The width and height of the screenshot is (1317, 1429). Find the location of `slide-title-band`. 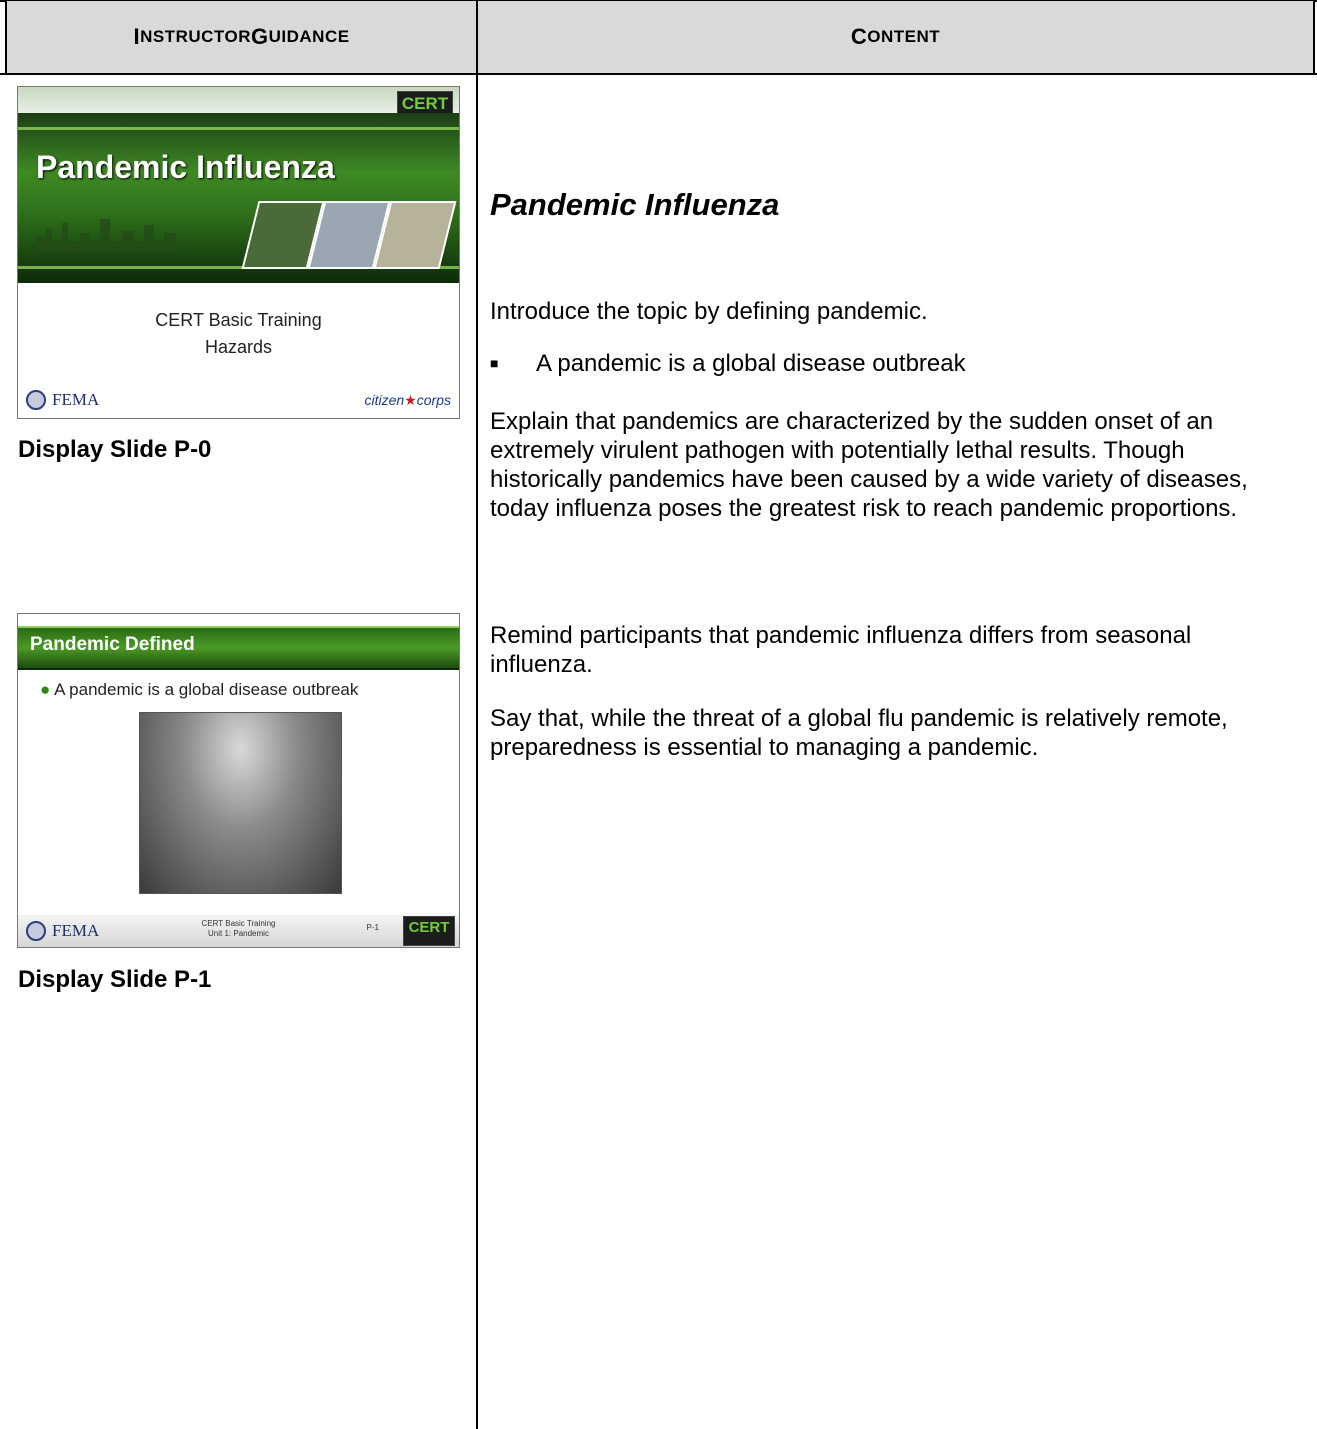

slide-title-band is located at coordinates (238, 198).